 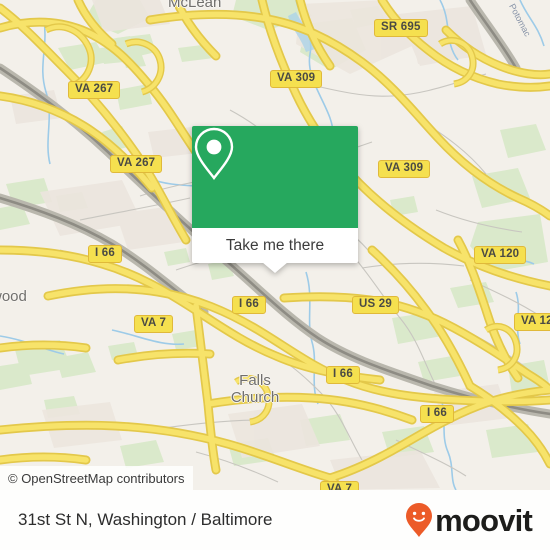 What do you see at coordinates (275, 177) in the screenshot?
I see `callout-header` at bounding box center [275, 177].